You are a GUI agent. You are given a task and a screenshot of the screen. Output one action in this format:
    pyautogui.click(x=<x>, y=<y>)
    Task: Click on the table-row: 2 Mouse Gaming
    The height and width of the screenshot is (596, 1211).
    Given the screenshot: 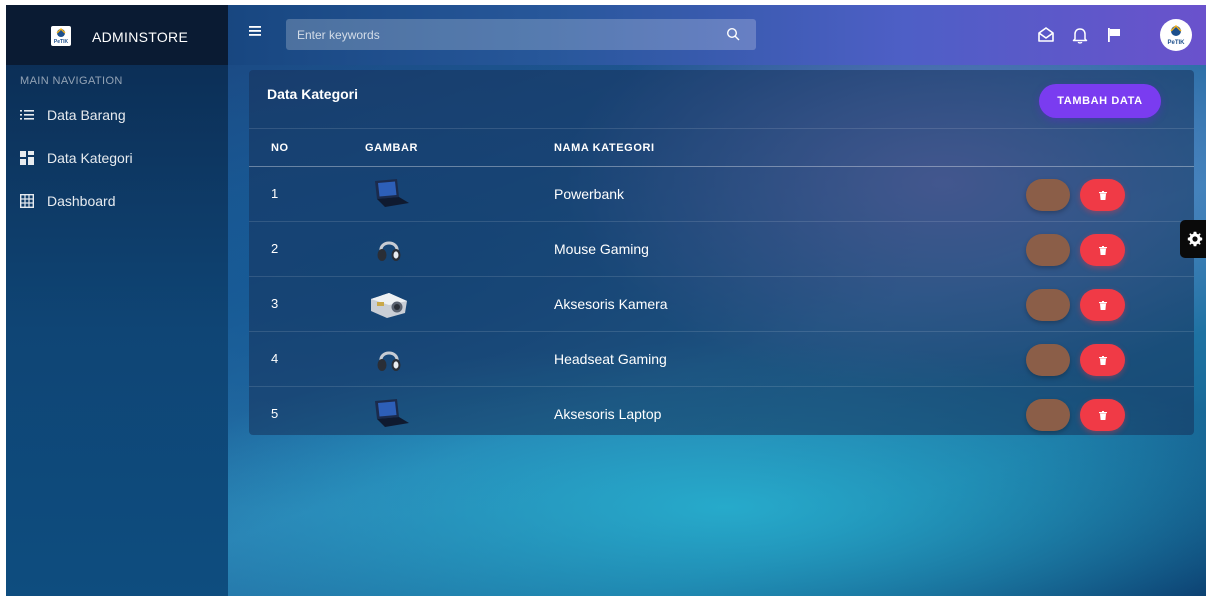 What is the action you would take?
    pyautogui.click(x=721, y=249)
    